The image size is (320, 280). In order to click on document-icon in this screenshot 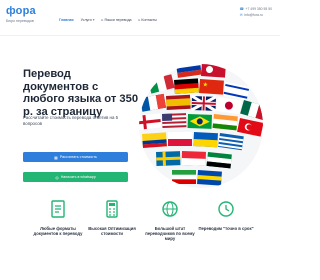, I will do `click(58, 209)`.